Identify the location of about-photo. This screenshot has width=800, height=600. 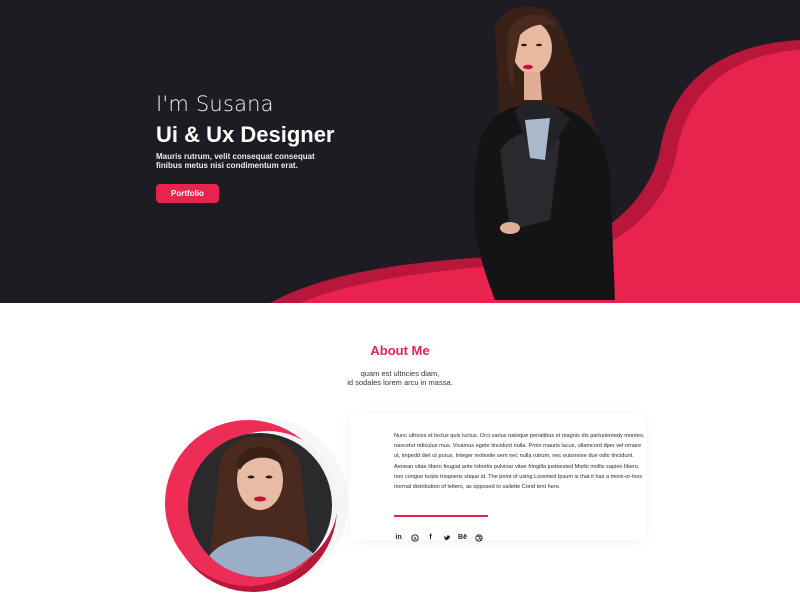
(255, 500).